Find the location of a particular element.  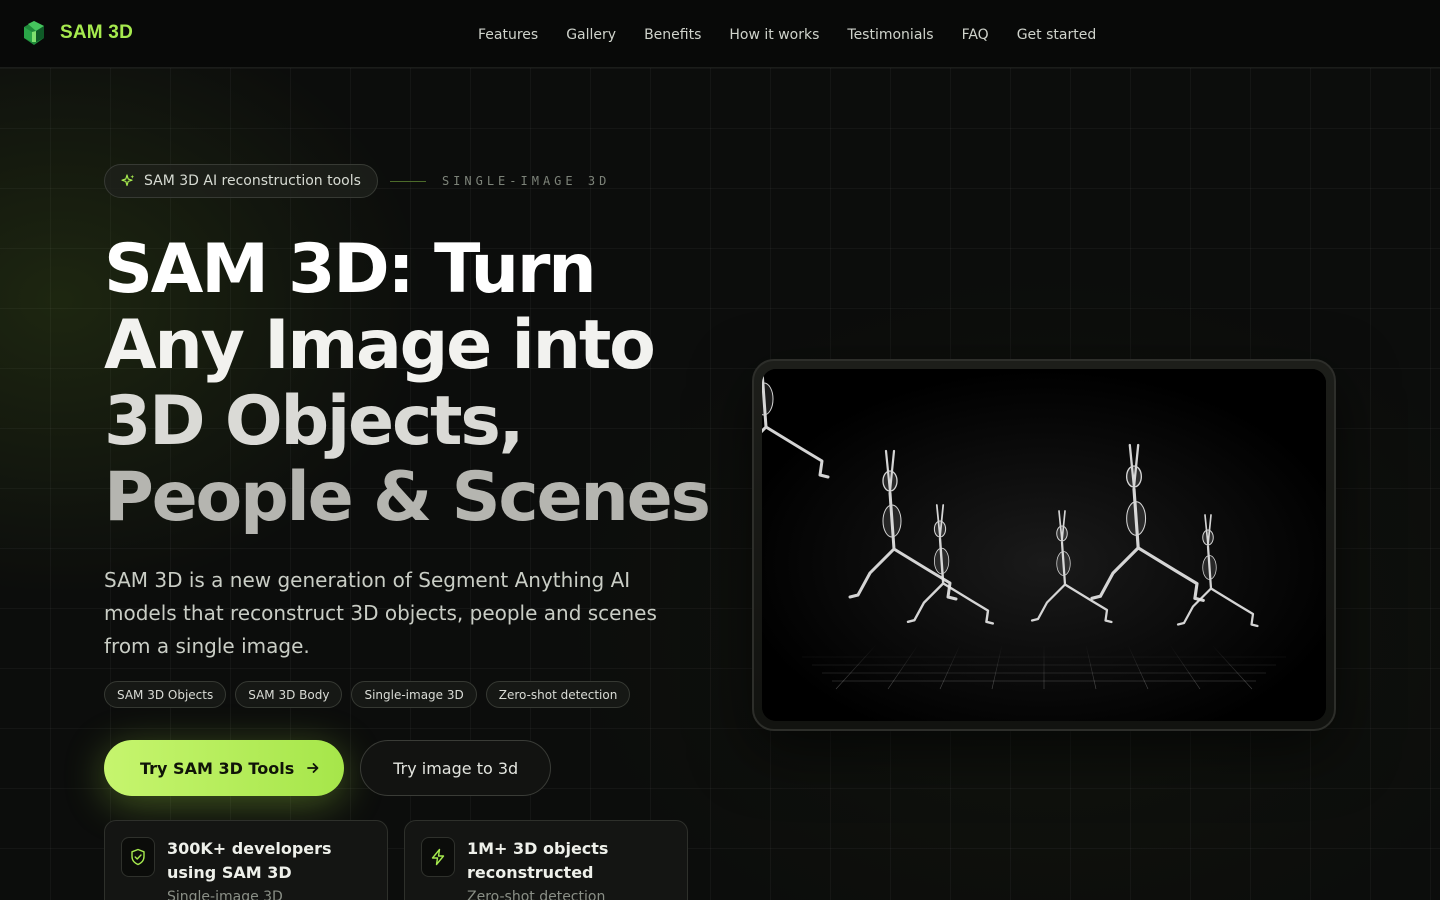

brand-name: SAM 3D is located at coordinates (96, 32).